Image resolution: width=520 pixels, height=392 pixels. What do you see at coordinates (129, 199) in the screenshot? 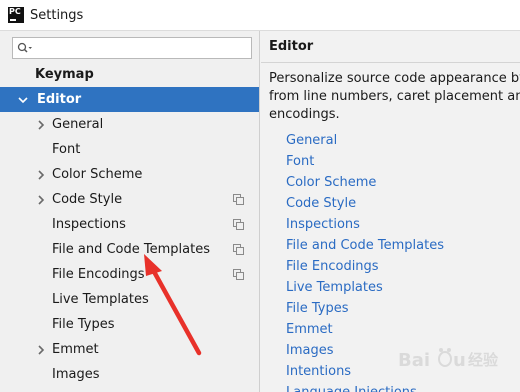
I see `sidebar-item-code-style: Code Style` at bounding box center [129, 199].